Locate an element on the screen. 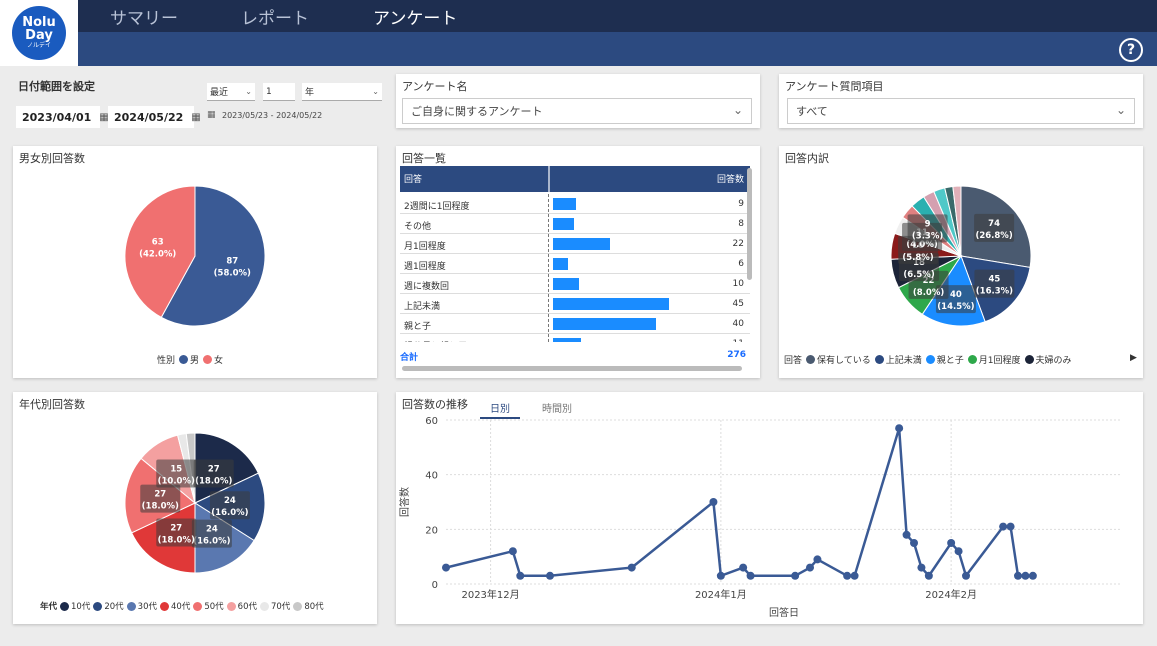  end-date-input: 2024/05/22 ▦ is located at coordinates (154, 117).